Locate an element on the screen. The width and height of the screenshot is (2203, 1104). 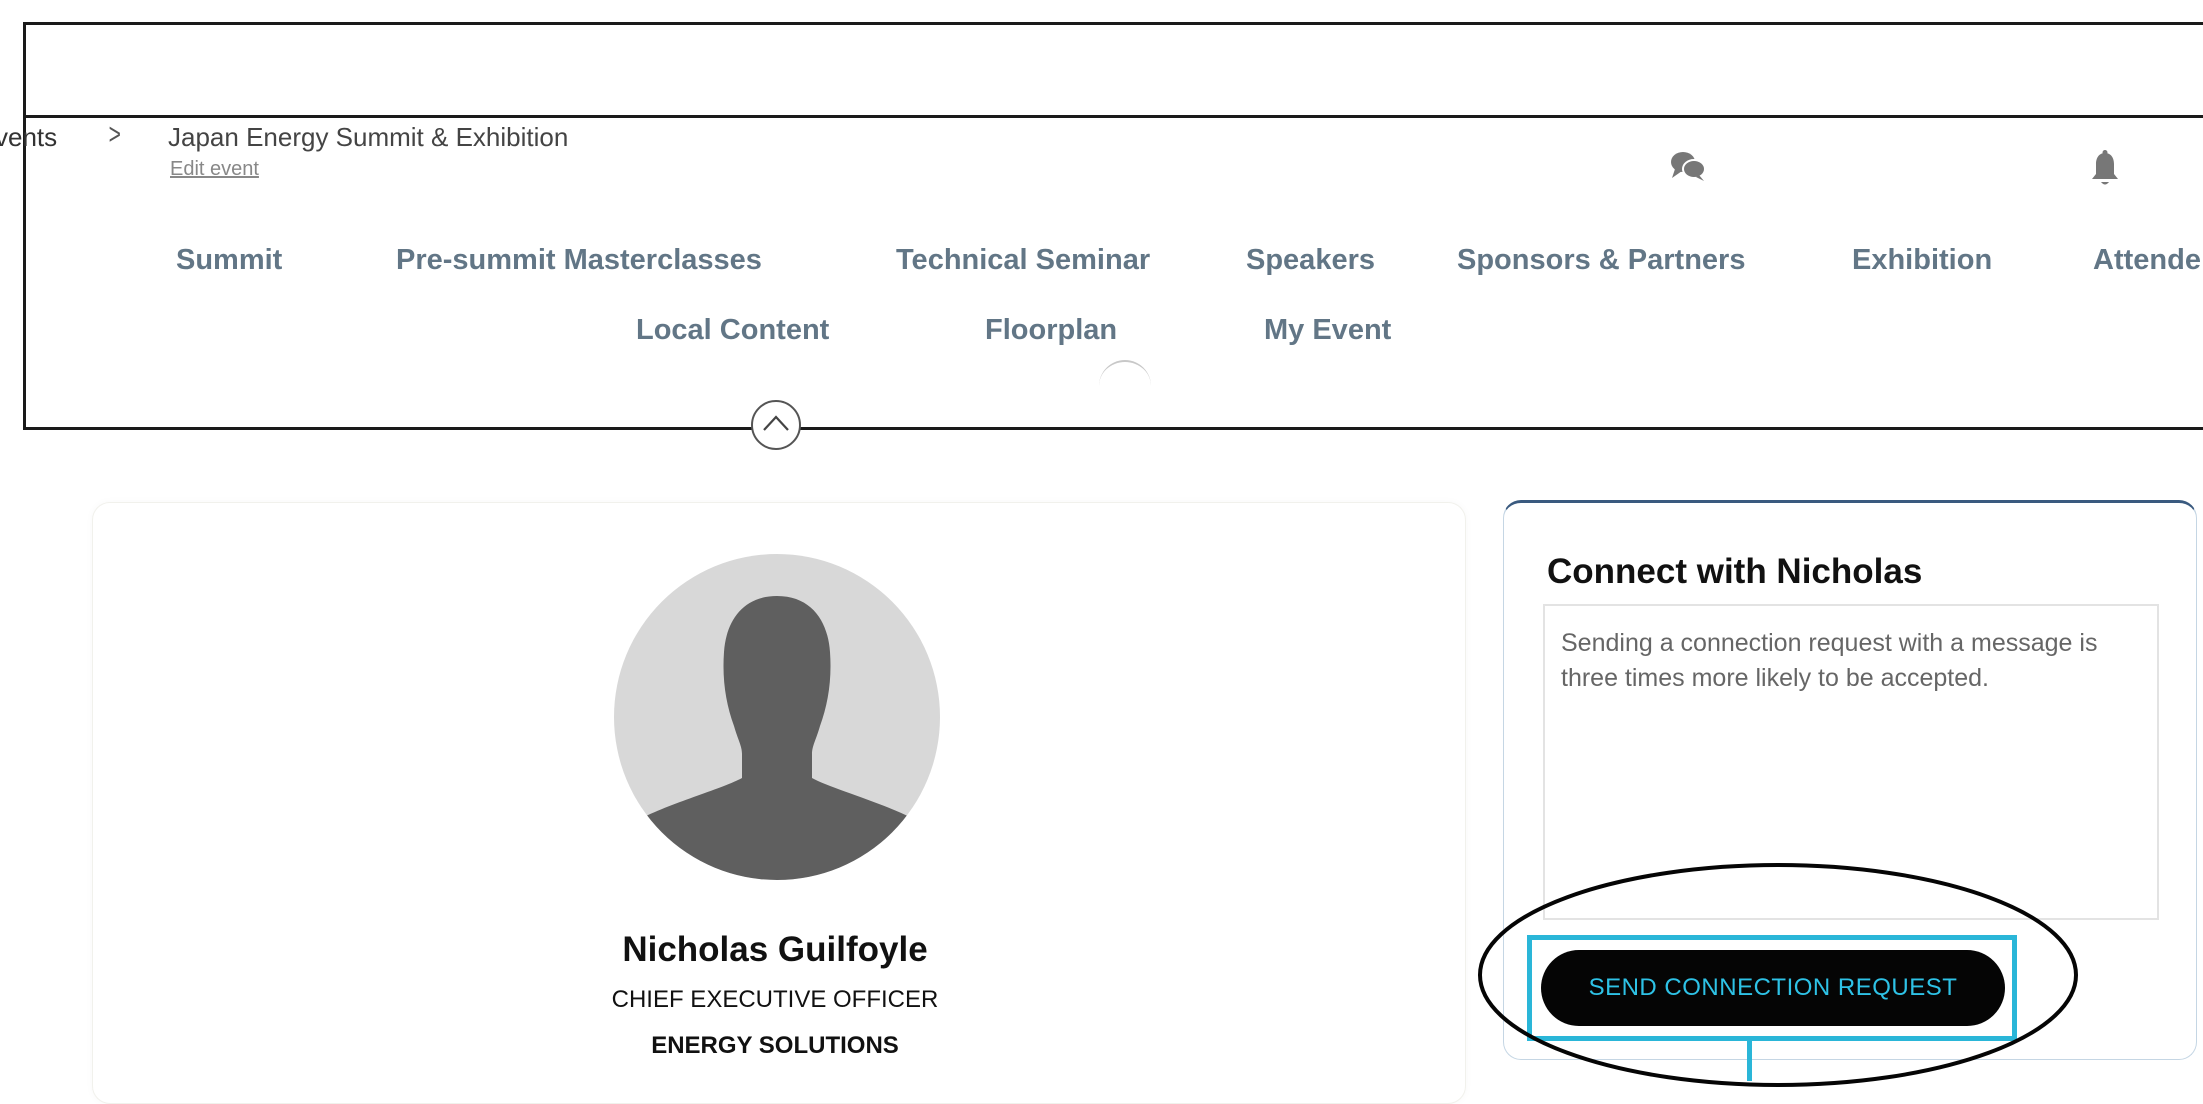
event-title: Japan Energy Summit & Exhibition is located at coordinates (368, 137).